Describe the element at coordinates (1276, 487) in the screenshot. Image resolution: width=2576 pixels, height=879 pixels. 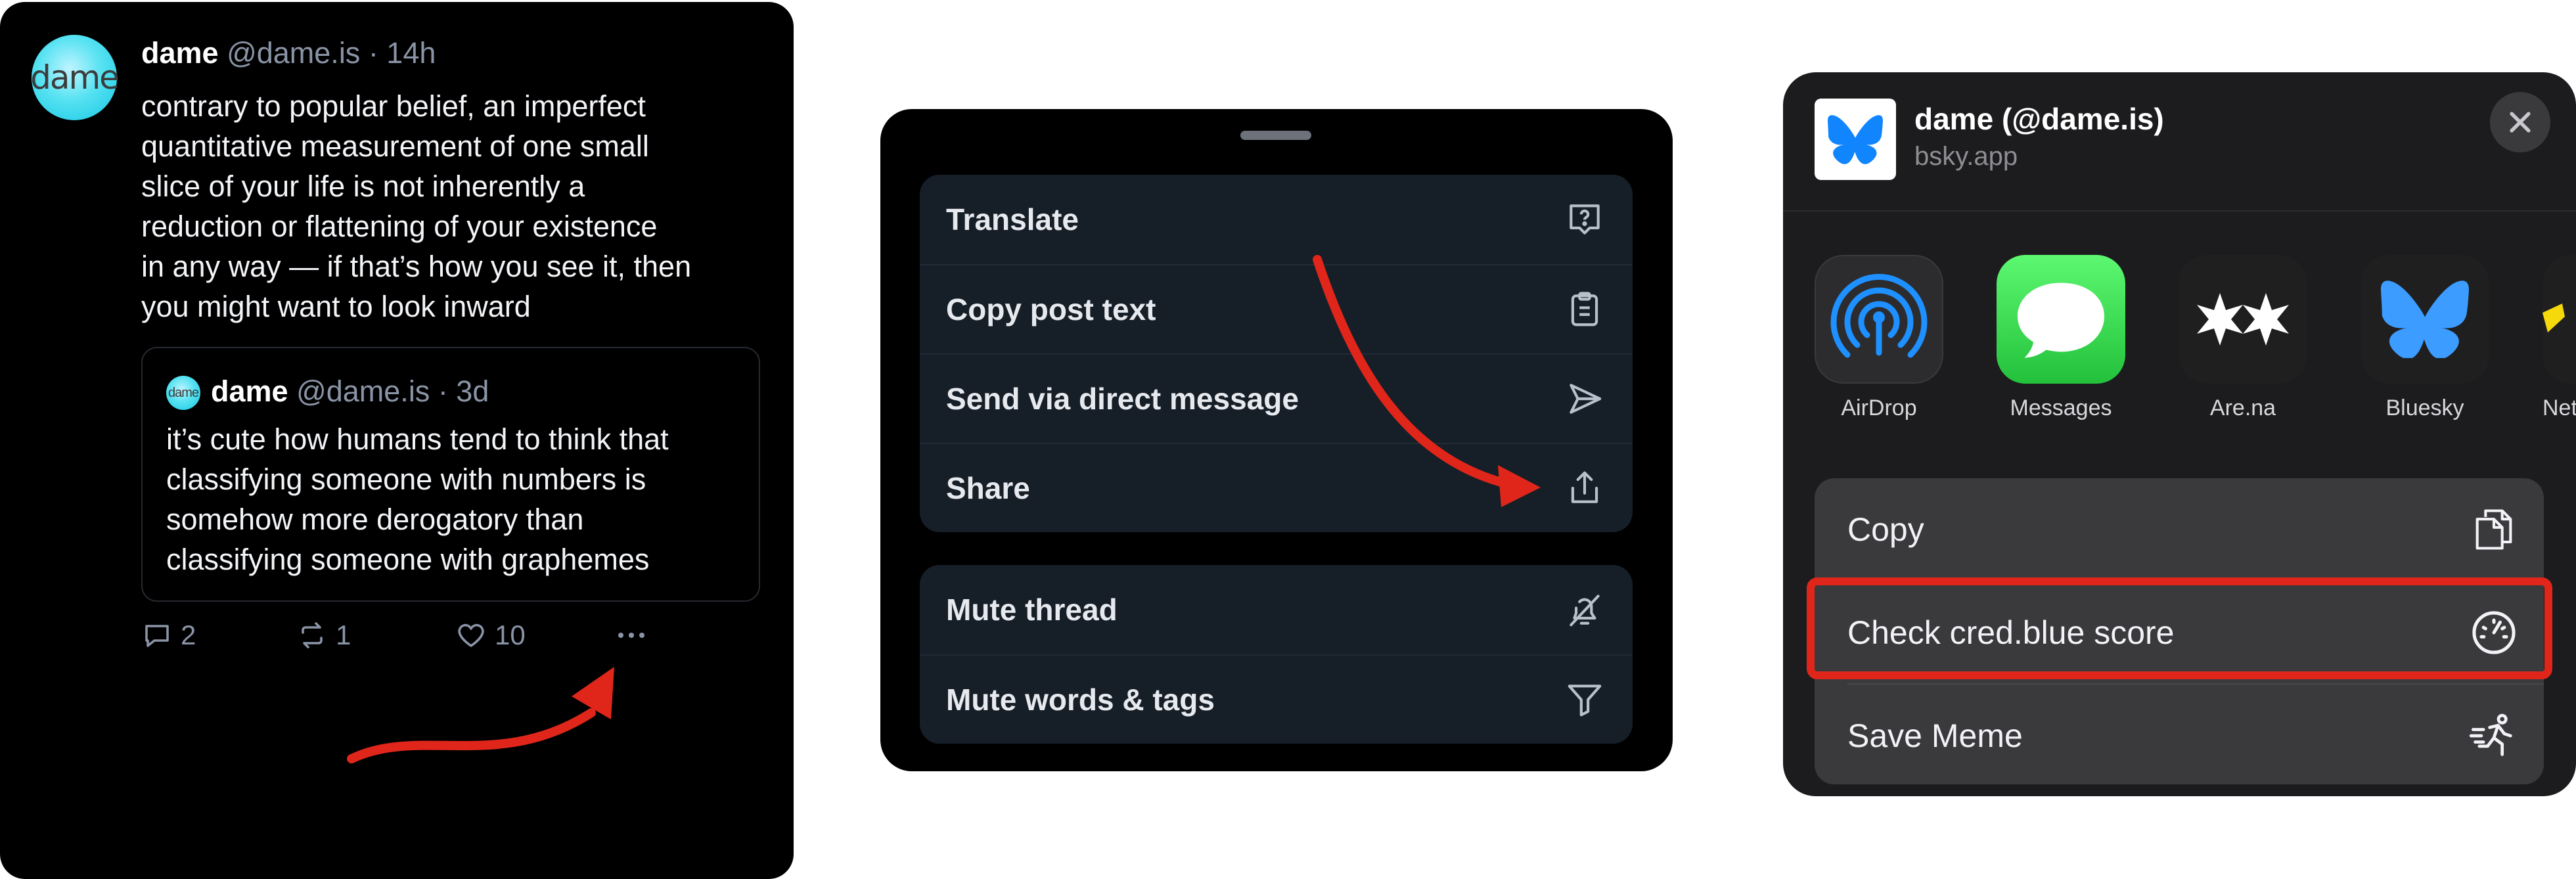
I see `menu-item-share: Share` at that location.